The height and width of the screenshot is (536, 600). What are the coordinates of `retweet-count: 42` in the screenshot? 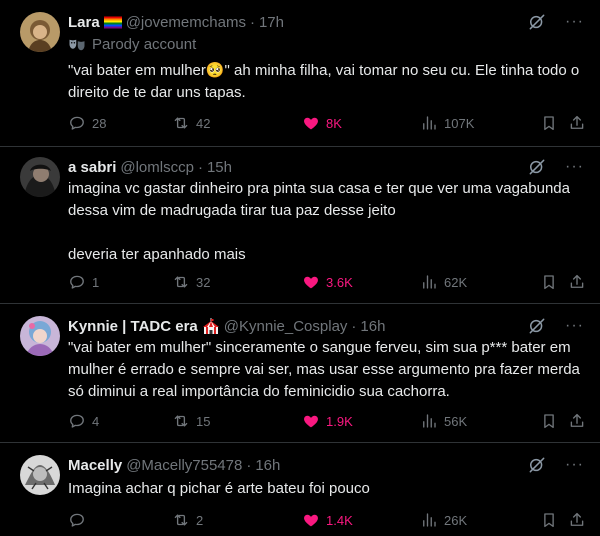 It's located at (203, 123).